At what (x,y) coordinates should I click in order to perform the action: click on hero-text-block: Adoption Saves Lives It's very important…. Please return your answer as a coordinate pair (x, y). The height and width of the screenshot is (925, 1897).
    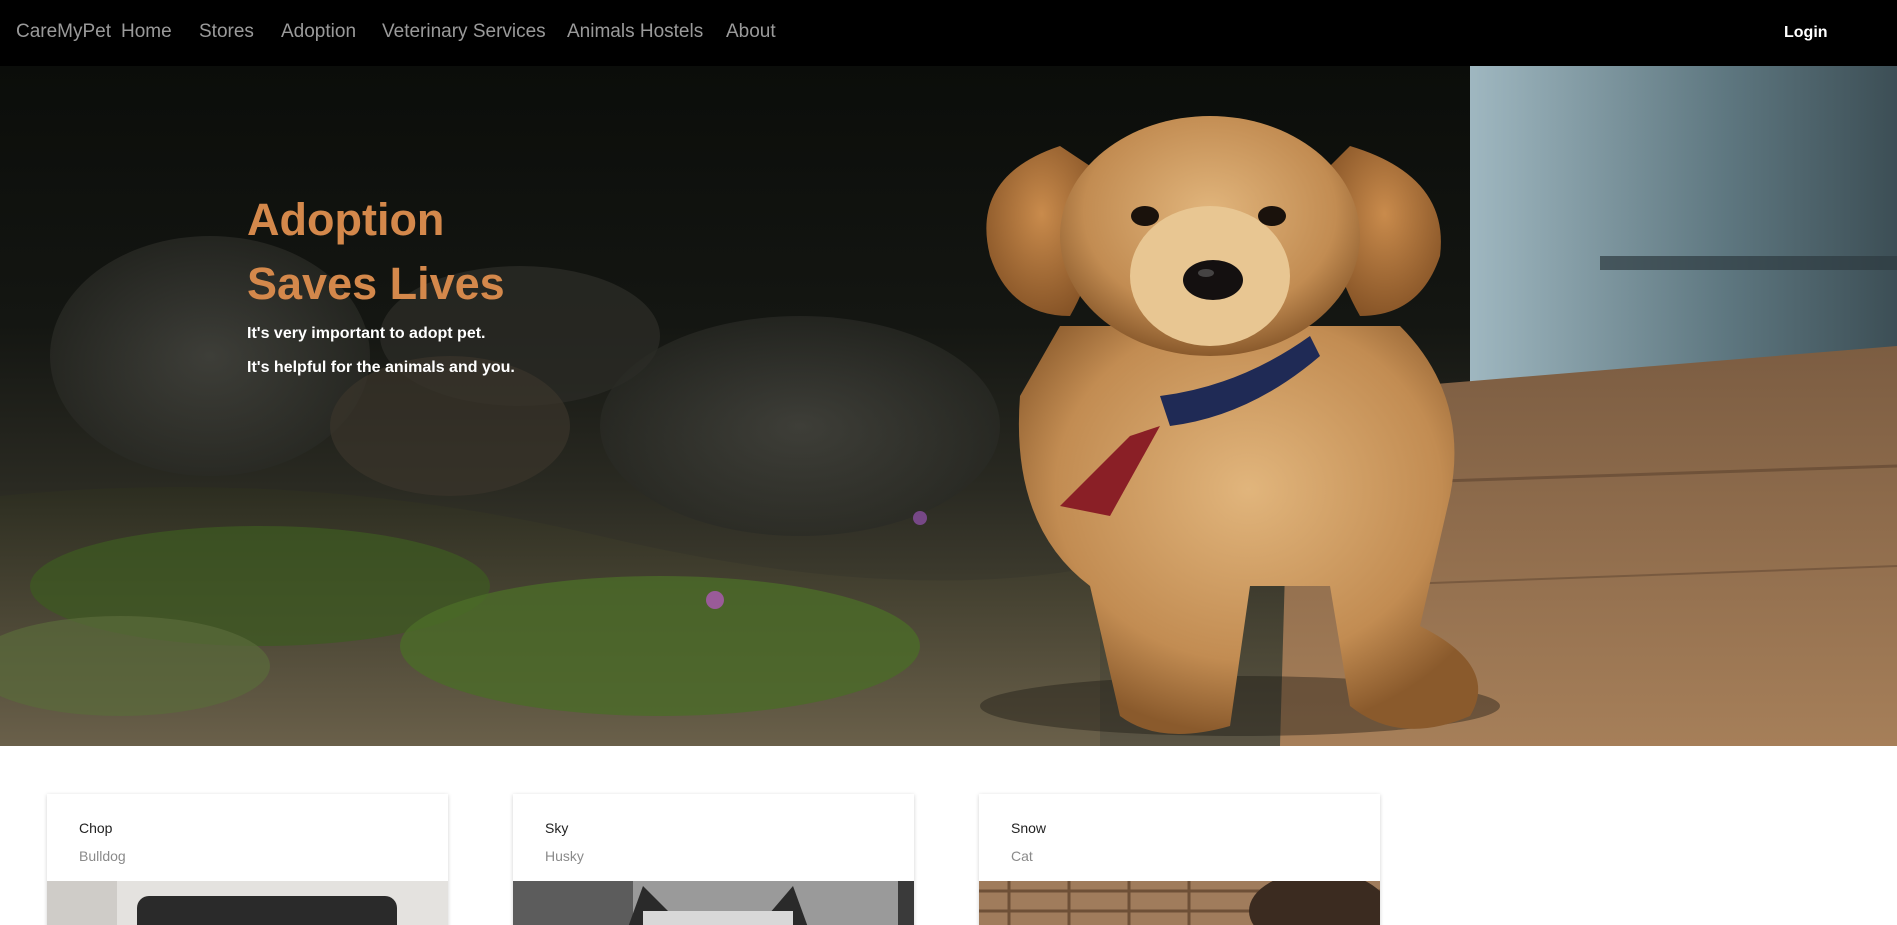
    Looking at the image, I should click on (507, 286).